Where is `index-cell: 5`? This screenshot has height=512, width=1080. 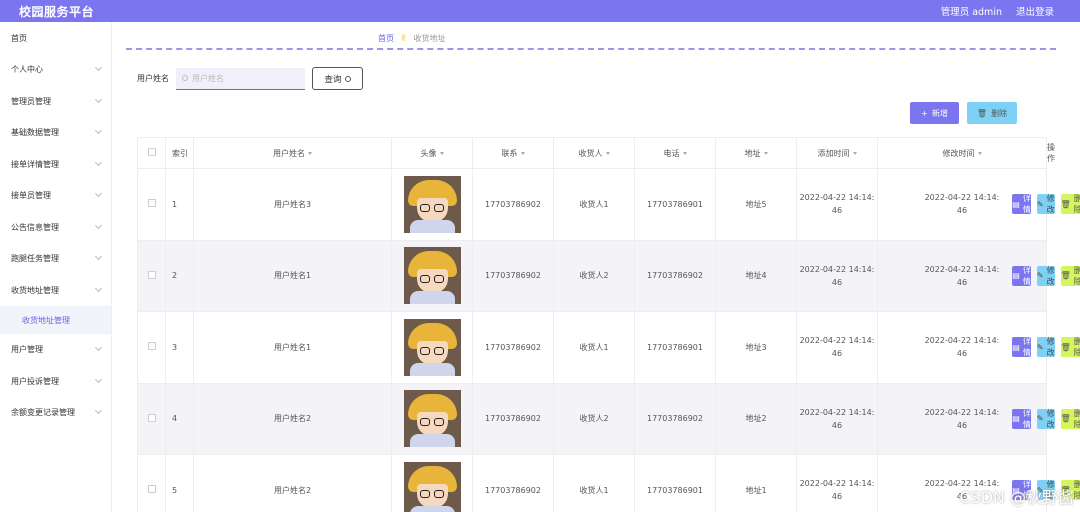
index-cell: 5 is located at coordinates (179, 483).